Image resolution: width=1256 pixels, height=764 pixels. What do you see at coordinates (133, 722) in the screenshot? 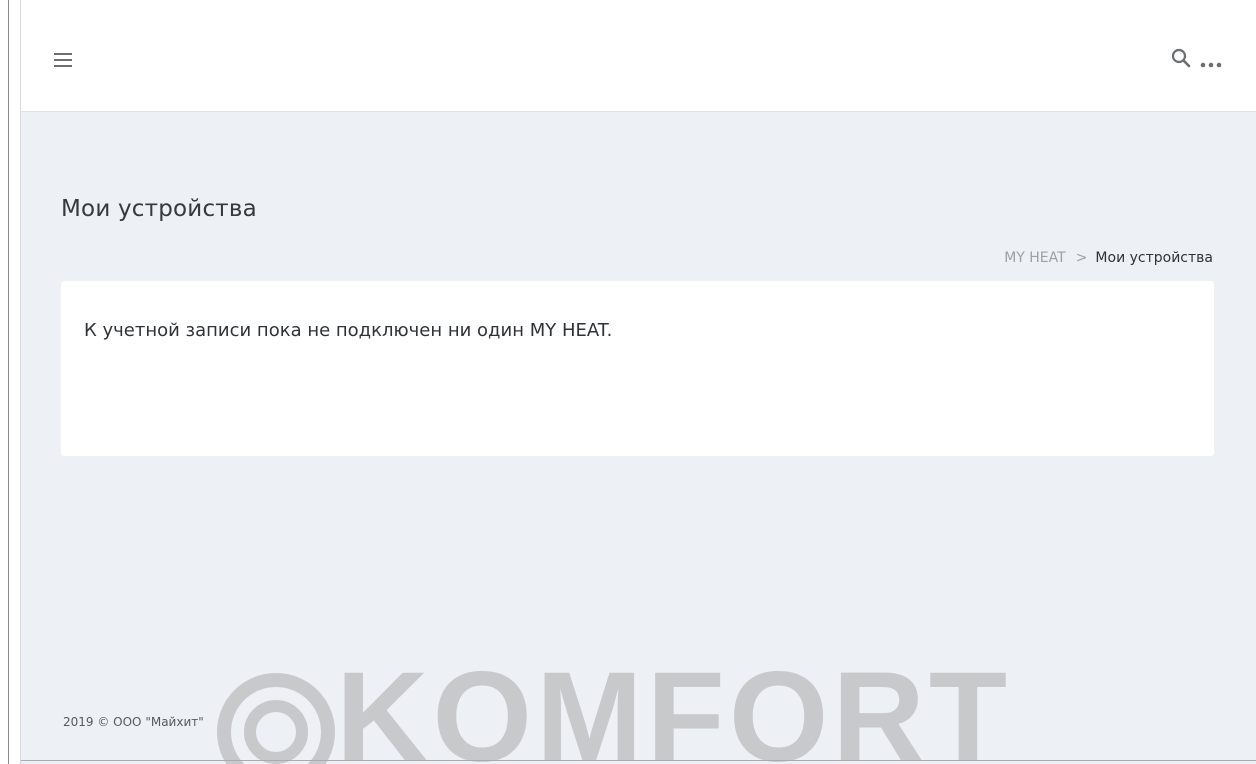
I see `footer-copyright: 2019 © ООО "Майхит"` at bounding box center [133, 722].